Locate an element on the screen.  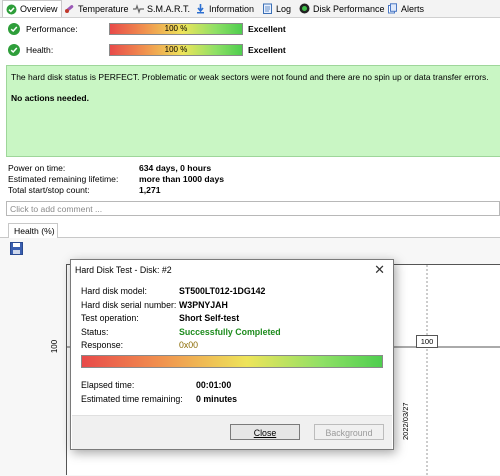
start-stop-label: Total start/stop count: is located at coordinates (49, 190).